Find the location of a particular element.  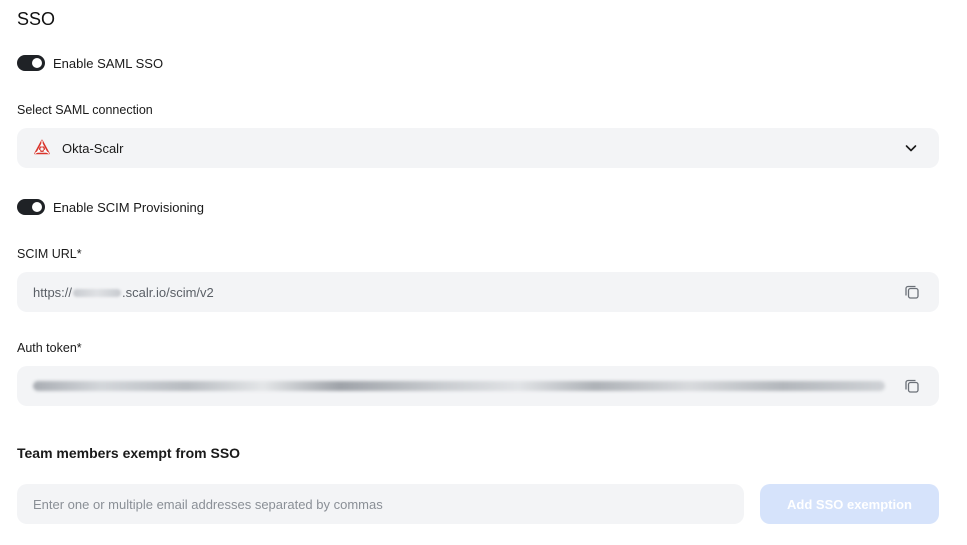

scim-url-field: https:// .scalr.io/scim/v2 is located at coordinates (478, 292).